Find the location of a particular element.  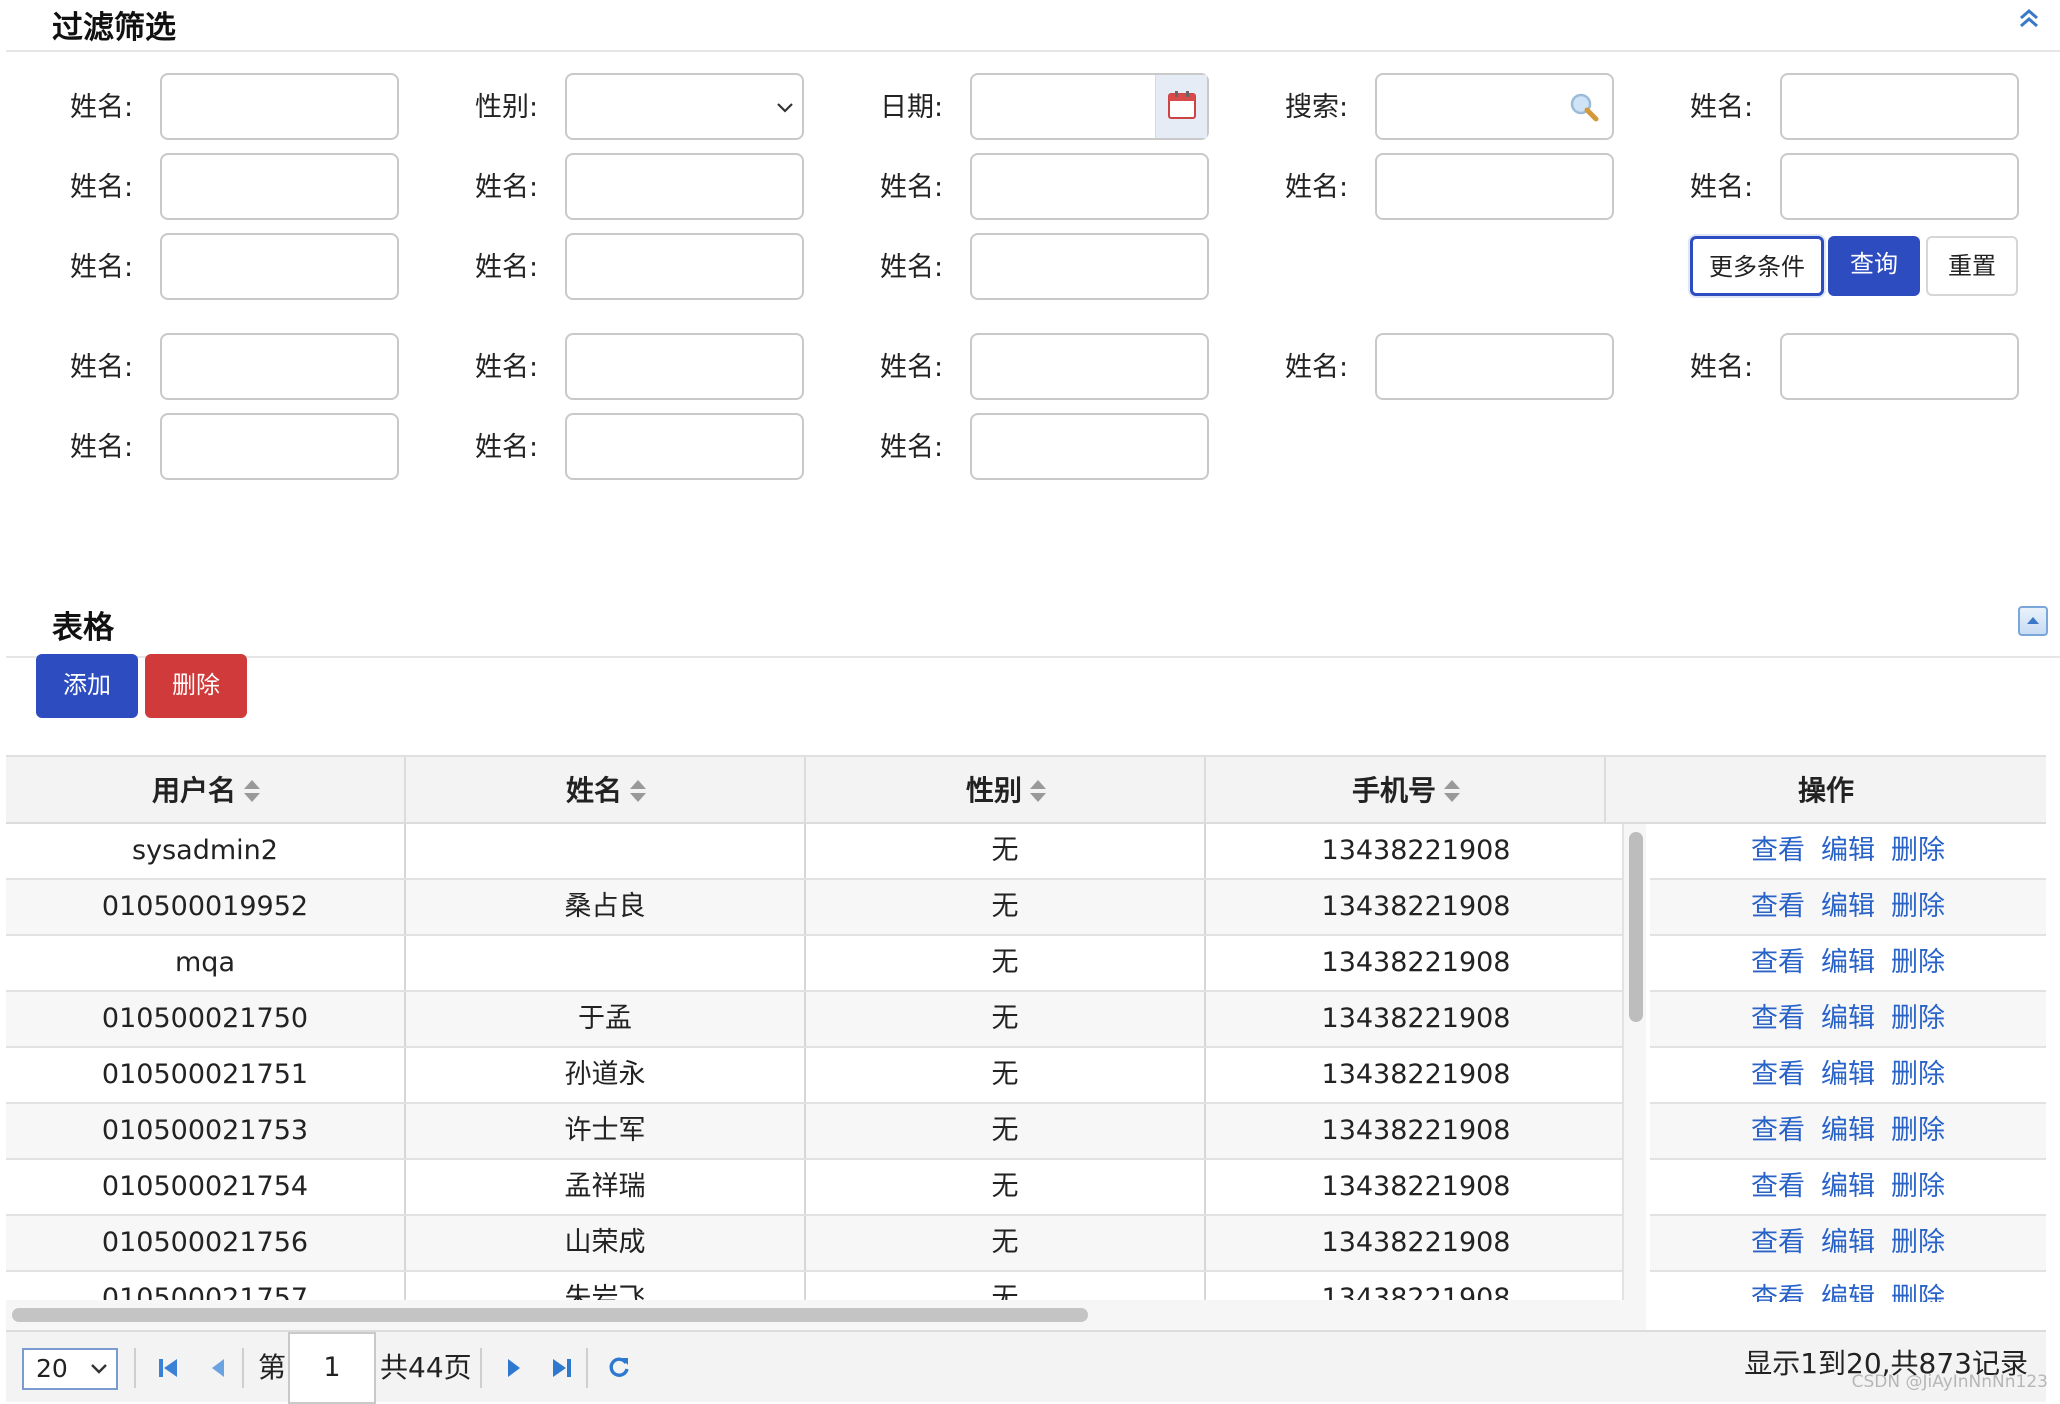

cell-name: 许士军 is located at coordinates (606, 1131).